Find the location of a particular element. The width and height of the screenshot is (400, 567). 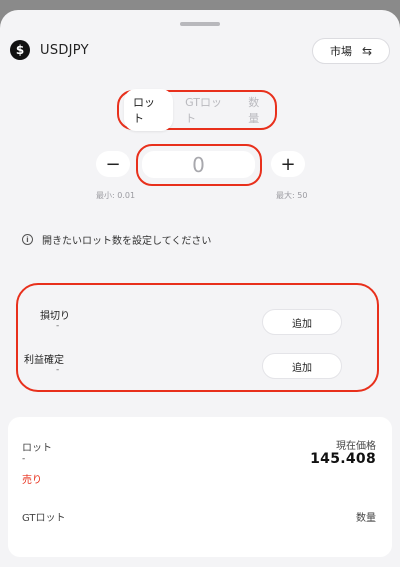

min-lot-label: 最小: 0.01 is located at coordinates (116, 195).